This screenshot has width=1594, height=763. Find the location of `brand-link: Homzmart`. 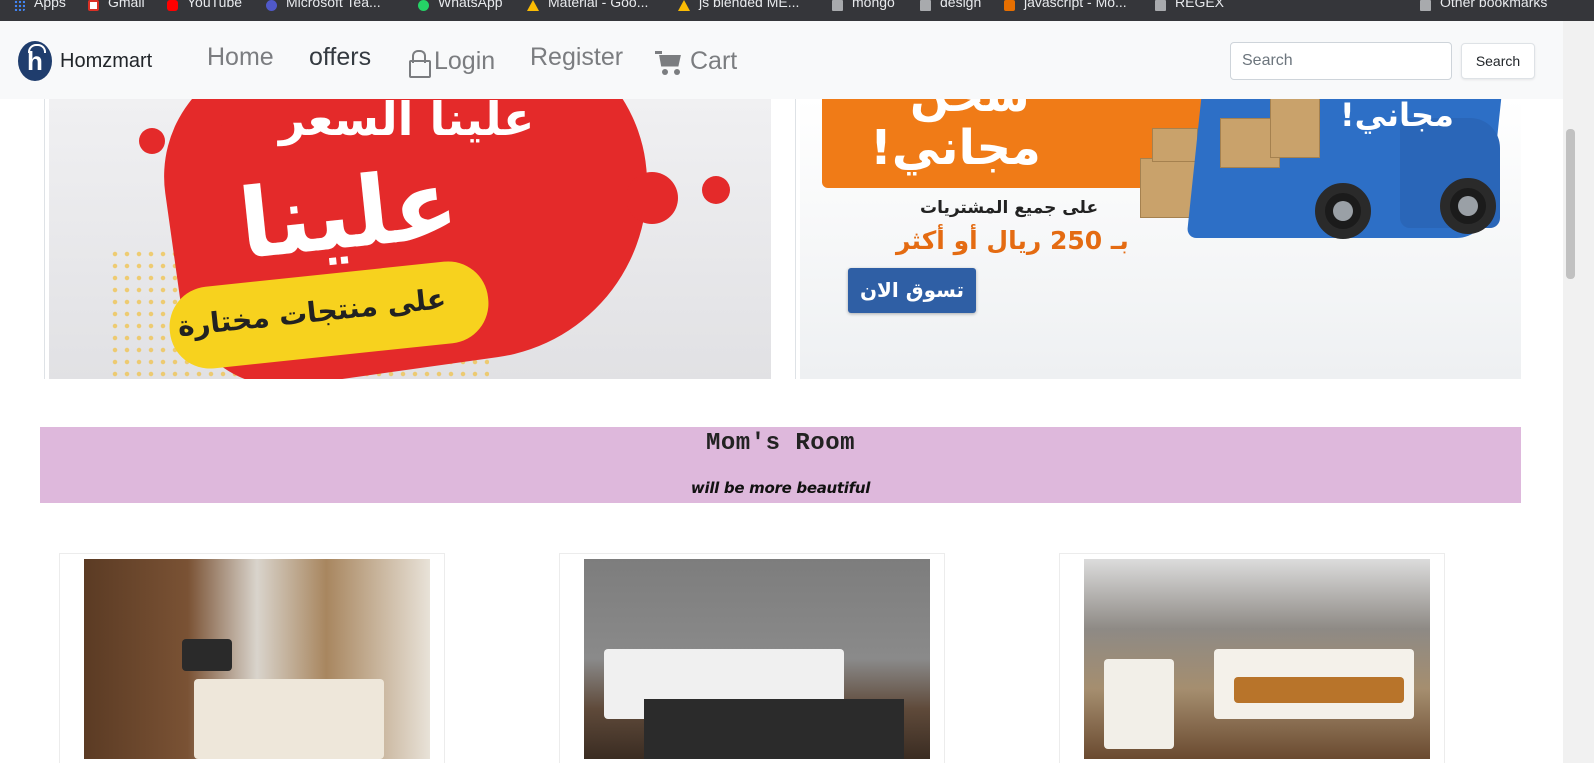

brand-link: Homzmart is located at coordinates (85, 61).